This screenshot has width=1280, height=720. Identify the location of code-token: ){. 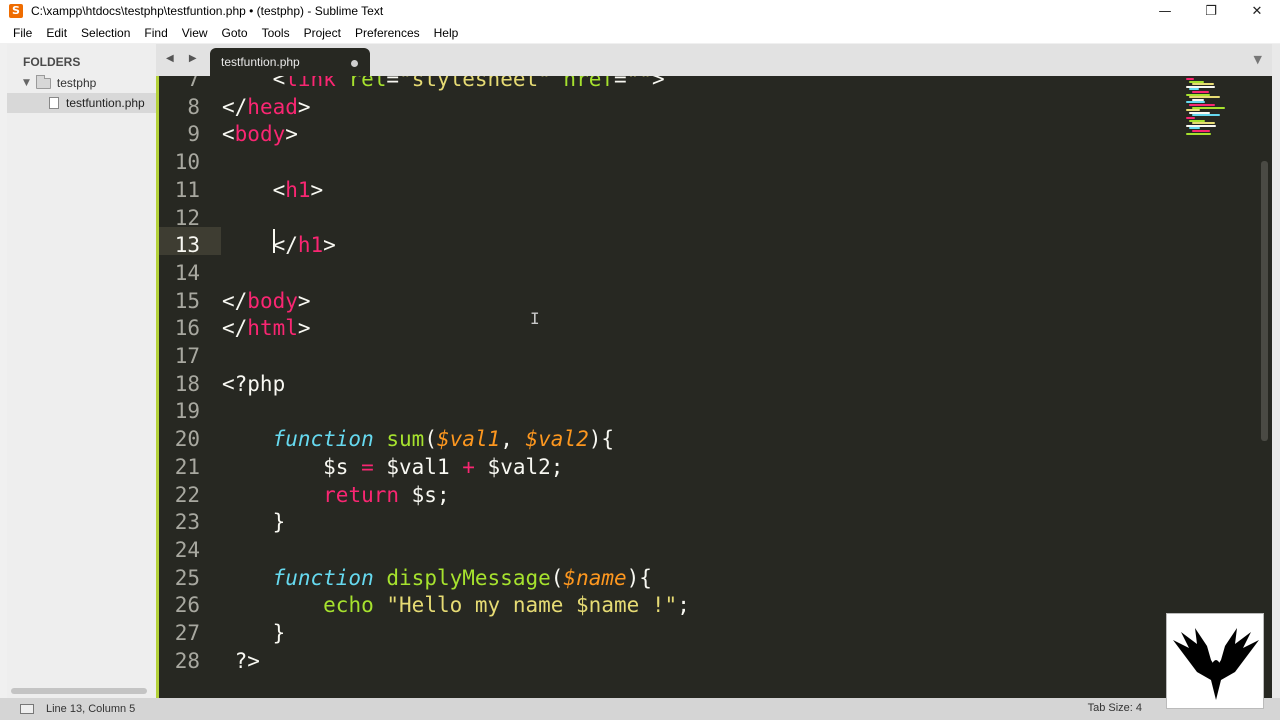
(639, 577).